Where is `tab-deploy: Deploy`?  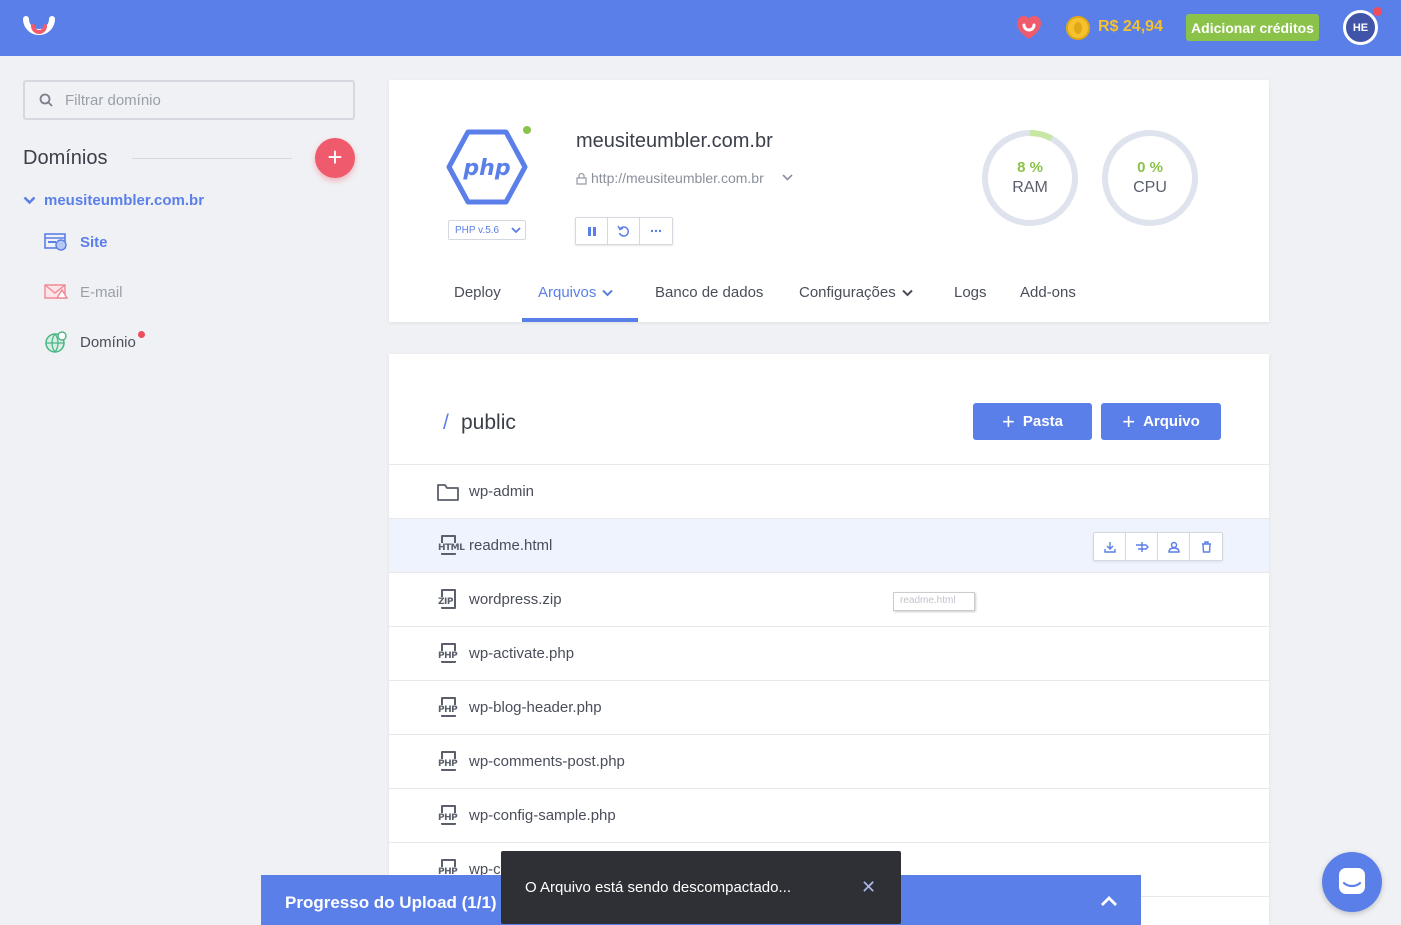
tab-deploy: Deploy is located at coordinates (477, 292).